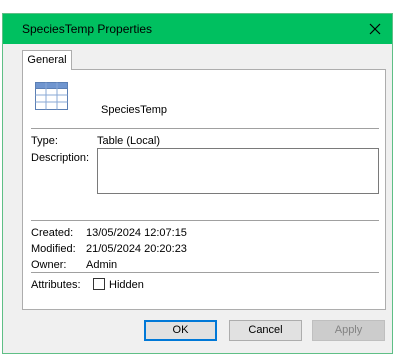 The width and height of the screenshot is (407, 359). I want to click on created-label: Created:, so click(52, 233).